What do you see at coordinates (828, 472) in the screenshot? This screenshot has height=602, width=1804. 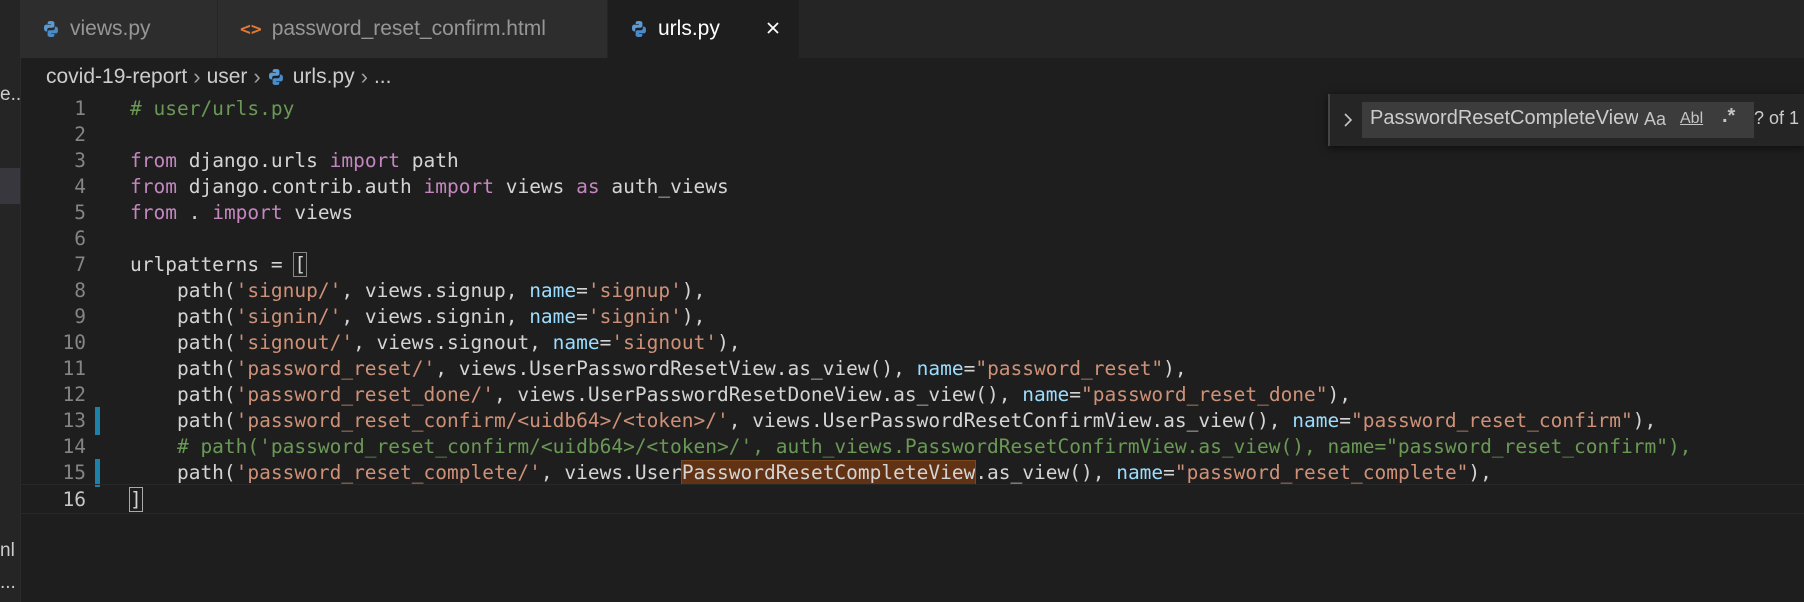 I see `find-match-highlight: PasswordResetCompleteView` at bounding box center [828, 472].